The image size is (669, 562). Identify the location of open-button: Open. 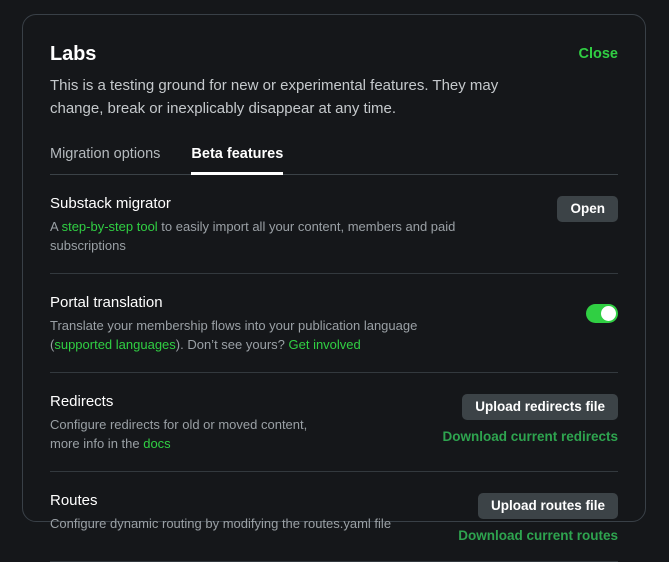
(587, 209).